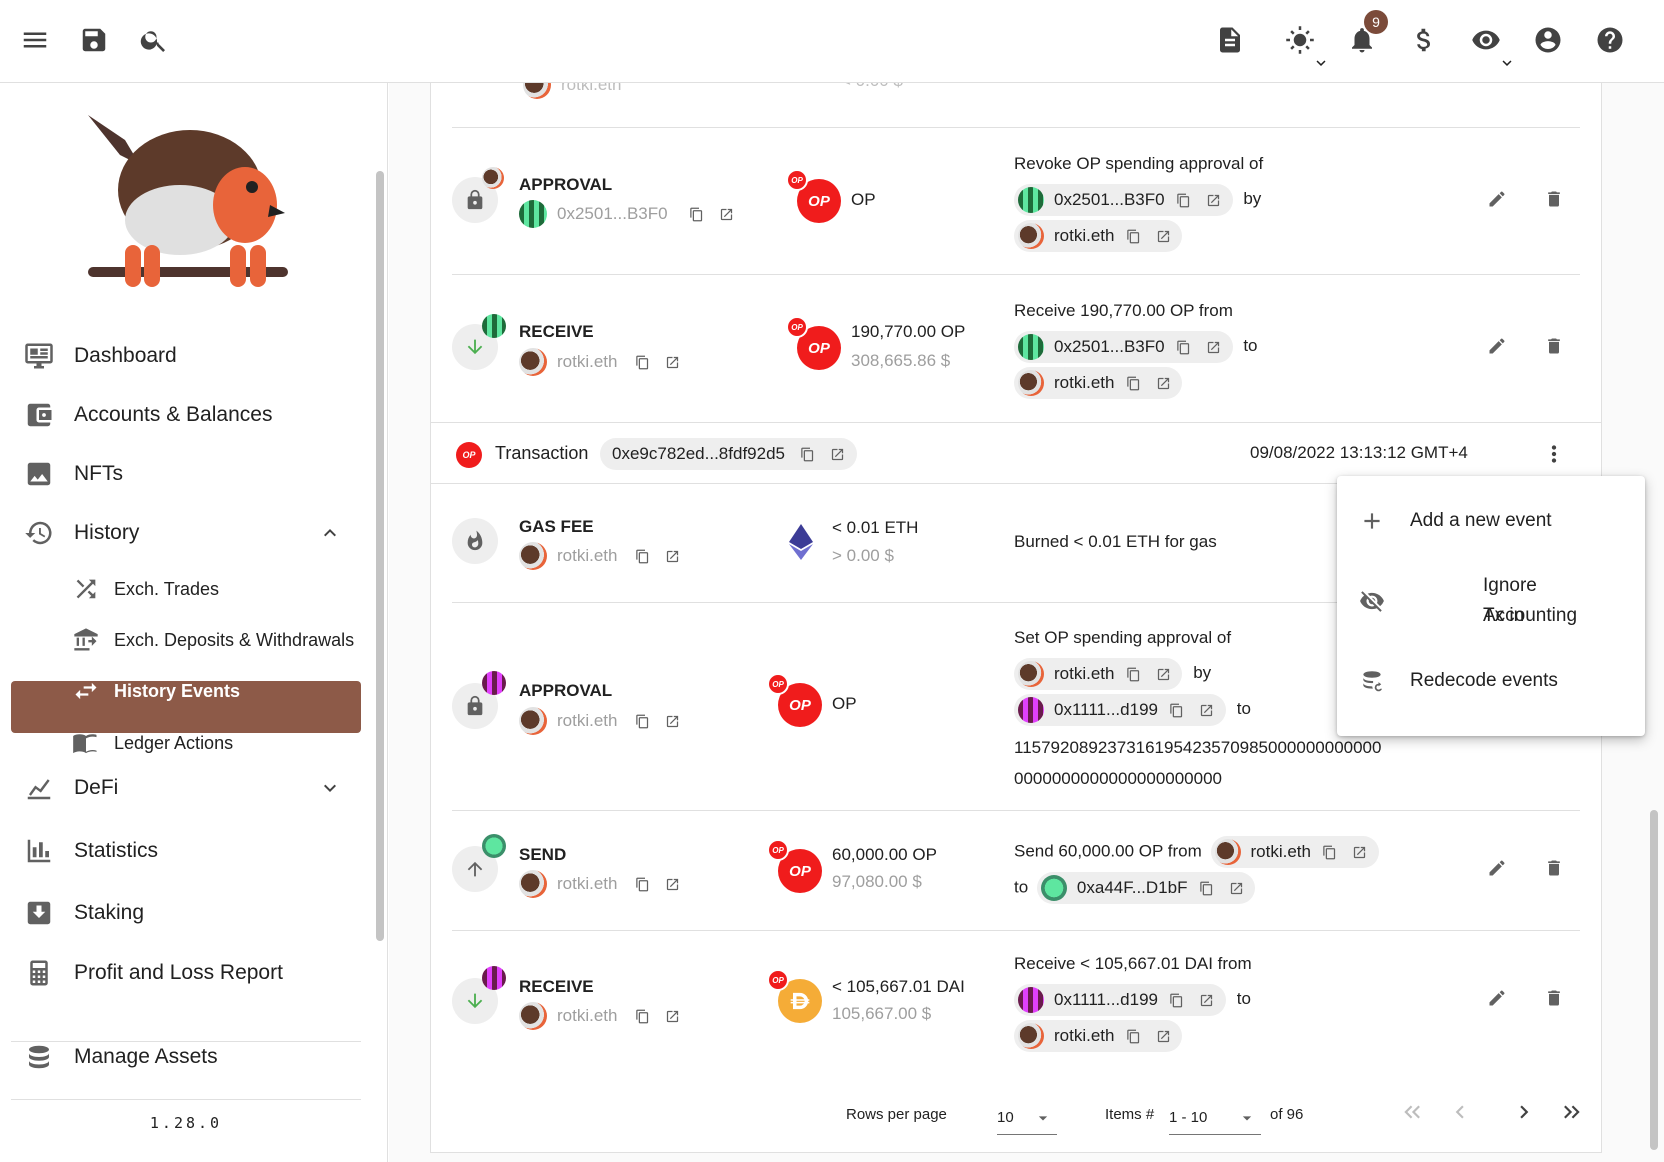 Image resolution: width=1664 pixels, height=1162 pixels. What do you see at coordinates (145, 589) in the screenshot?
I see `nav-exch-trades: Exch. Trades` at bounding box center [145, 589].